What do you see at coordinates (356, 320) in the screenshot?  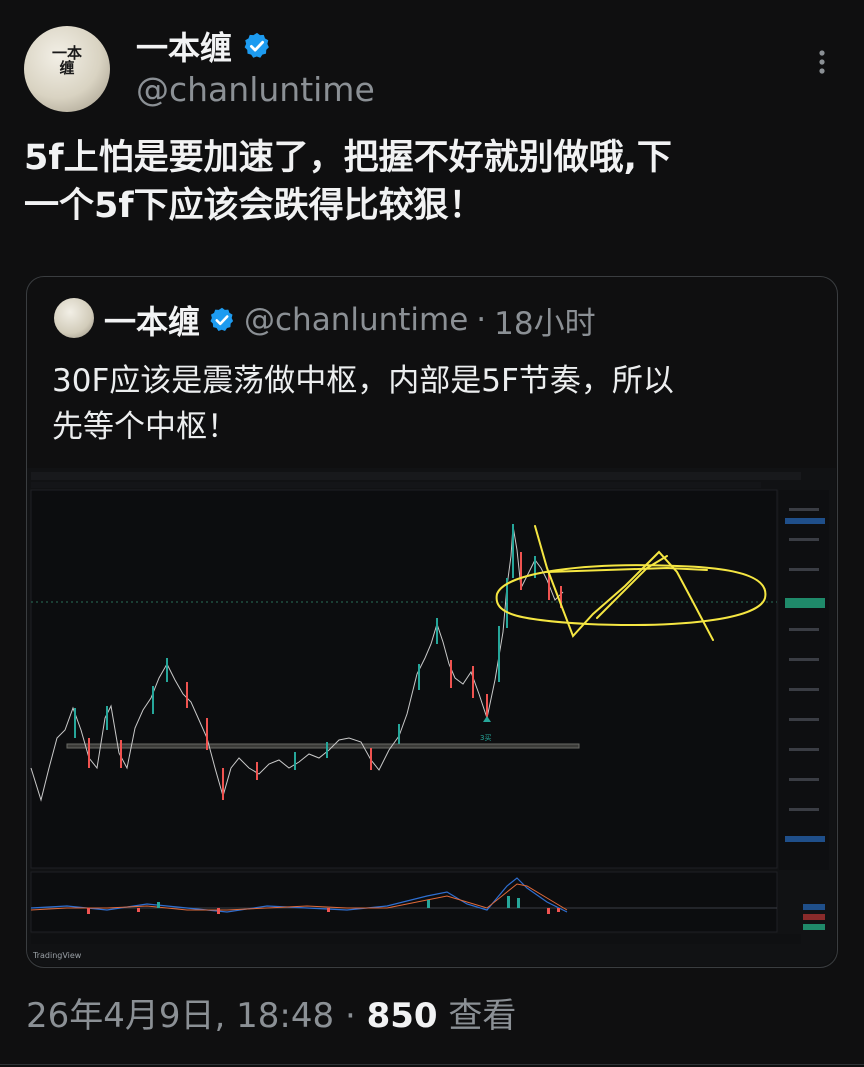 I see `quoted-author-handle: @chanluntime` at bounding box center [356, 320].